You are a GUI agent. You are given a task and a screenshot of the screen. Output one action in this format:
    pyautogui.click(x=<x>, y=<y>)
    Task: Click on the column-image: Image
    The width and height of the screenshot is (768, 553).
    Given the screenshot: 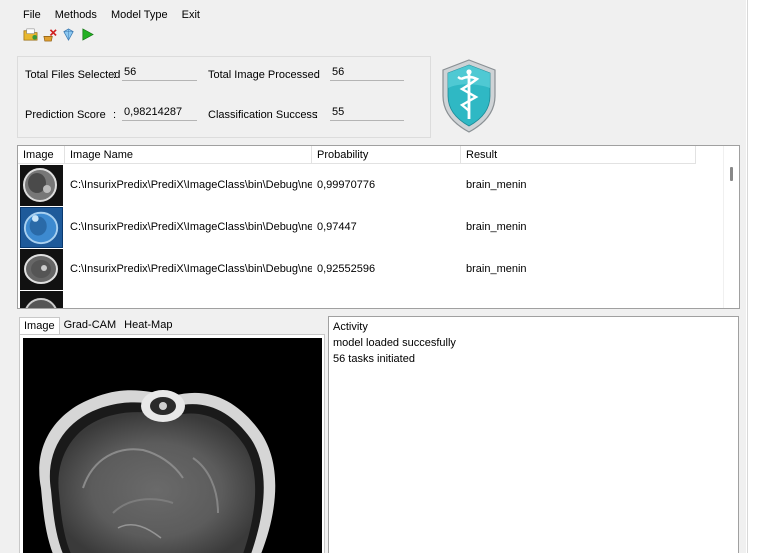 What is the action you would take?
    pyautogui.click(x=41, y=155)
    